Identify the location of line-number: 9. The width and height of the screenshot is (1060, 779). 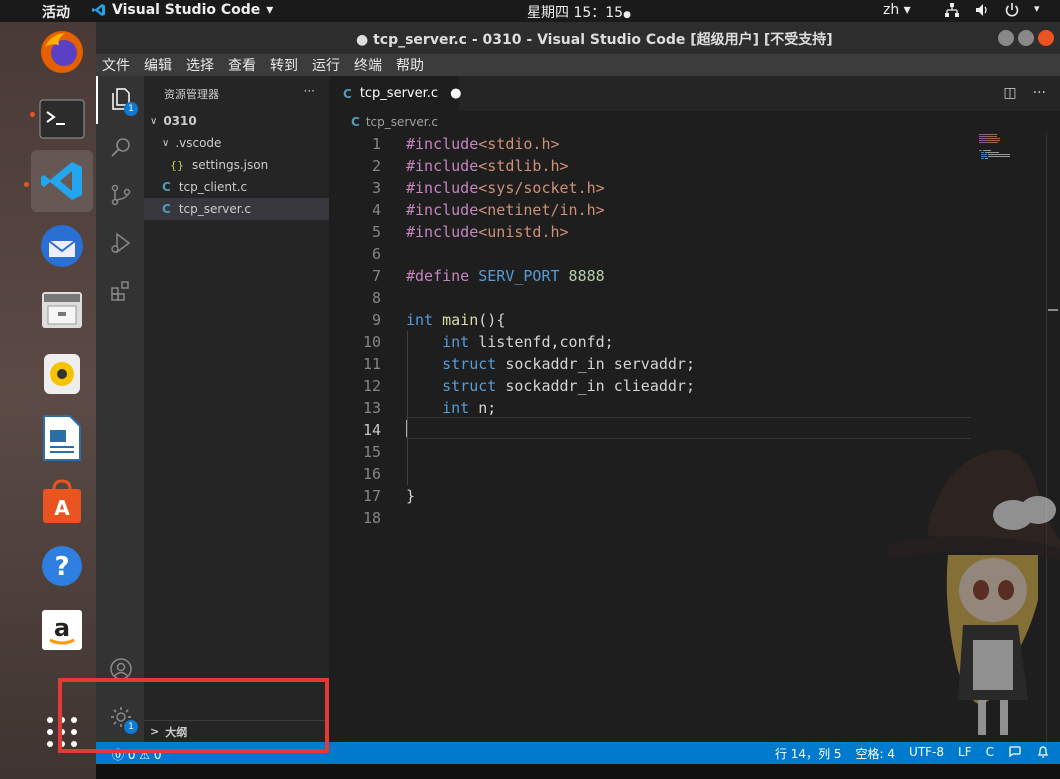
(355, 320).